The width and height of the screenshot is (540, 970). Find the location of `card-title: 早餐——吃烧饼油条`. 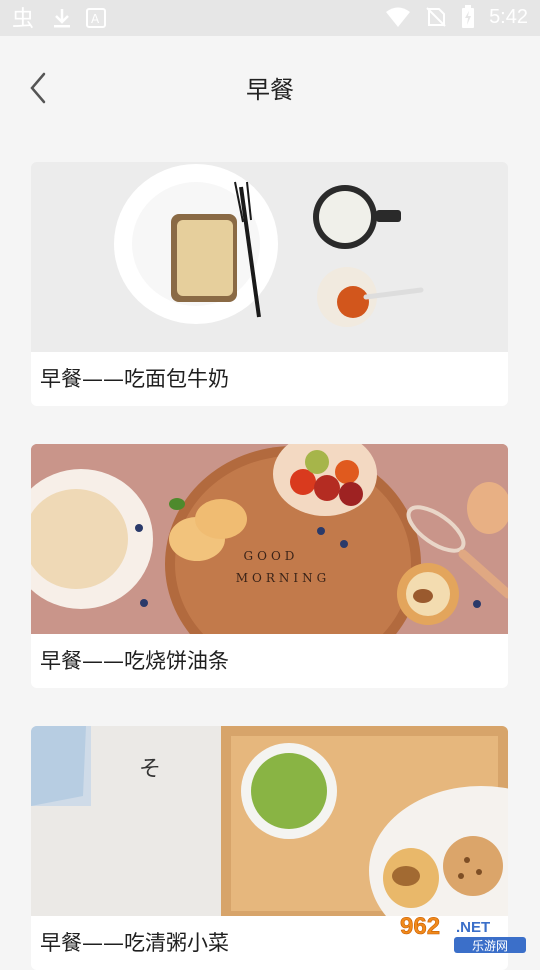

card-title: 早餐——吃烧饼油条 is located at coordinates (134, 661).